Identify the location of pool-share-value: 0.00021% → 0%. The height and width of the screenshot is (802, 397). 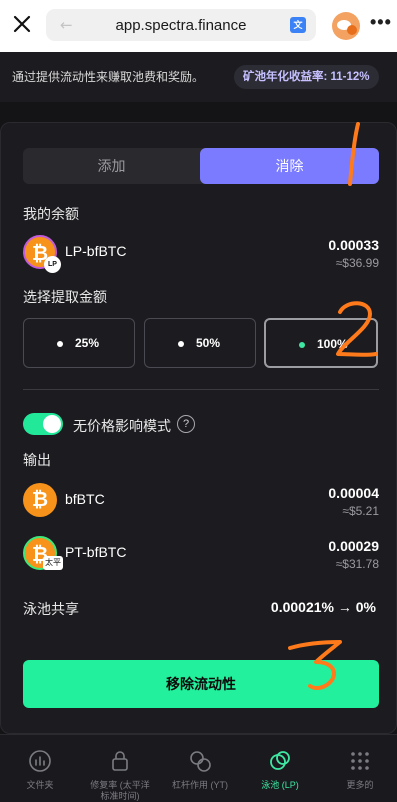
(323, 607).